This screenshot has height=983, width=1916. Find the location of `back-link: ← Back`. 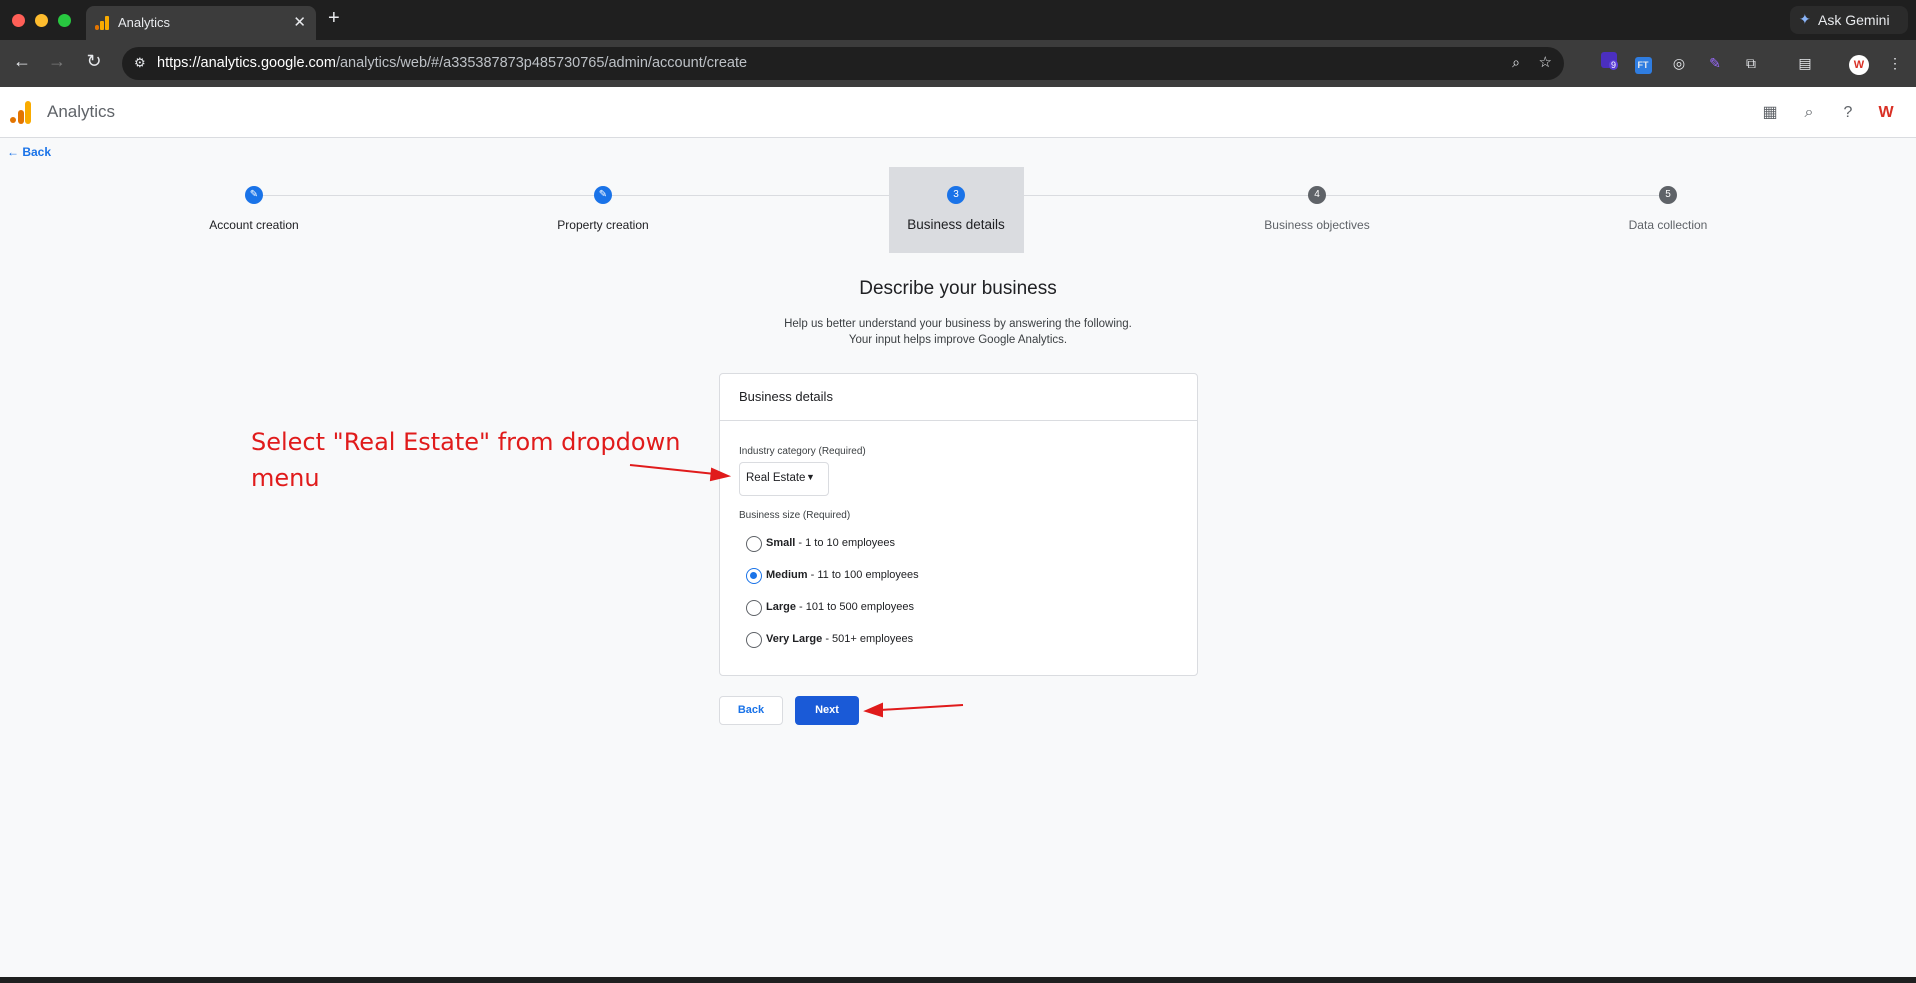

back-link: ← Back is located at coordinates (29, 152).